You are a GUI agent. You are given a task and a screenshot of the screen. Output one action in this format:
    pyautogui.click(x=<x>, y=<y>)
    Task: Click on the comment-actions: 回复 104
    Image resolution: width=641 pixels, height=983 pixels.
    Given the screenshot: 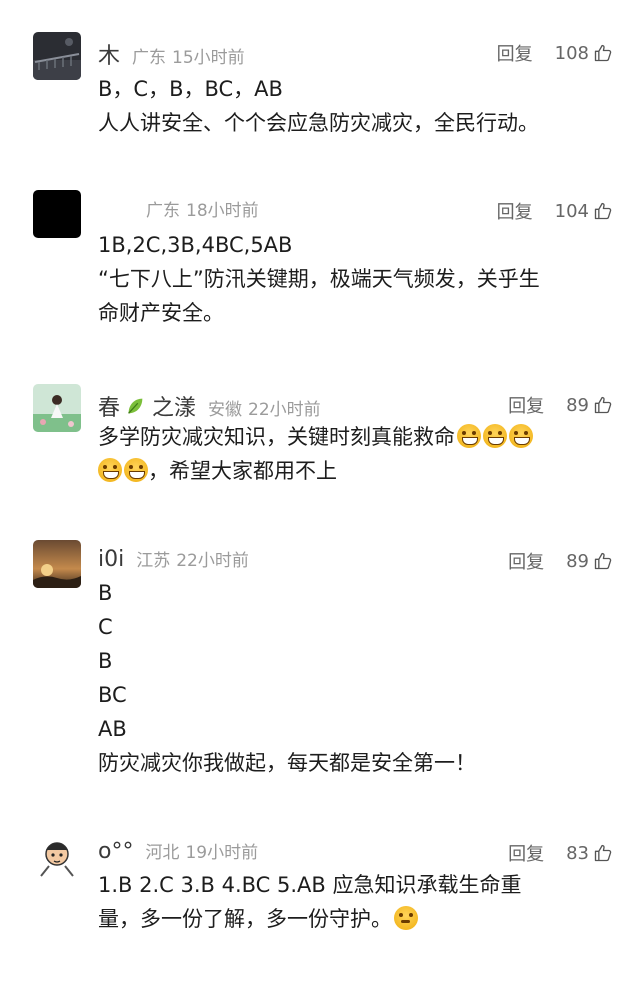 What is the action you would take?
    pyautogui.click(x=555, y=211)
    